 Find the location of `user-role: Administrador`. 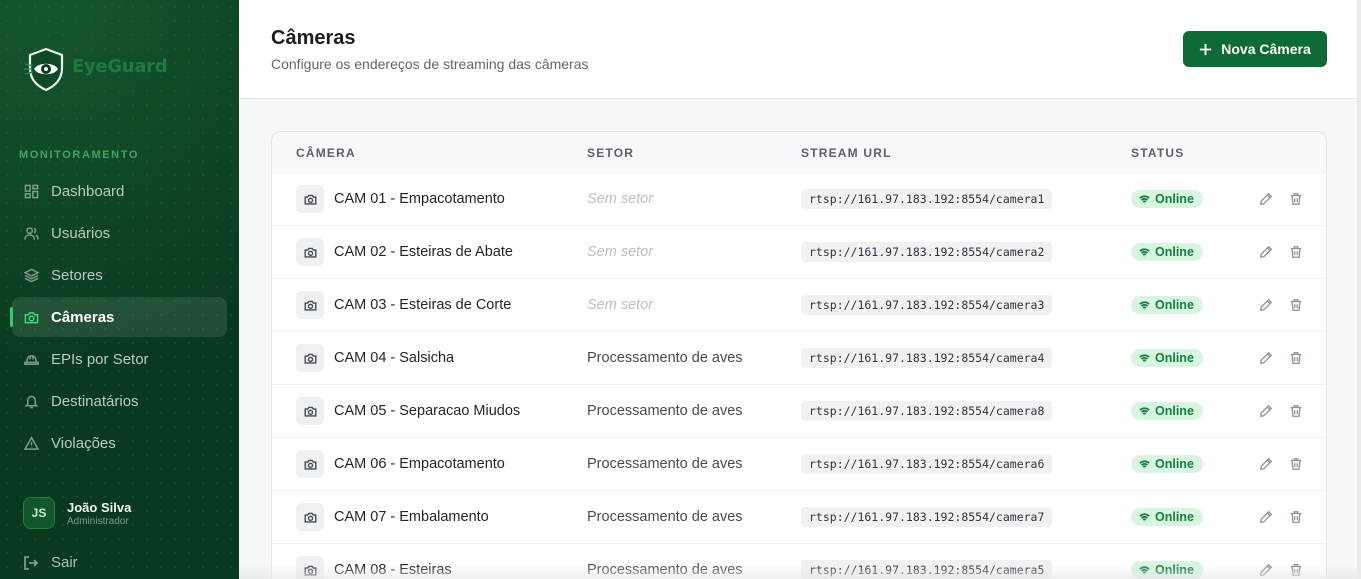

user-role: Administrador is located at coordinates (98, 521).